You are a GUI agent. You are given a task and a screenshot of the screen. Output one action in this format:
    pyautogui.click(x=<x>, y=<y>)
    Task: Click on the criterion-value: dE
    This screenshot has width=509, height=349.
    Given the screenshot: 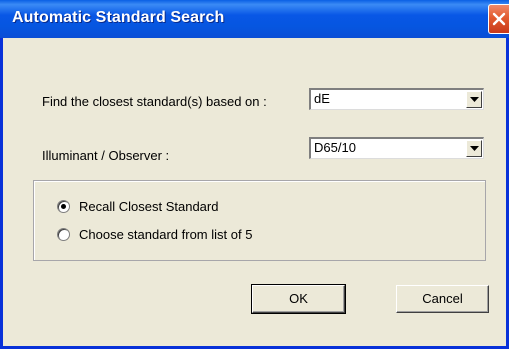 What is the action you would take?
    pyautogui.click(x=322, y=98)
    